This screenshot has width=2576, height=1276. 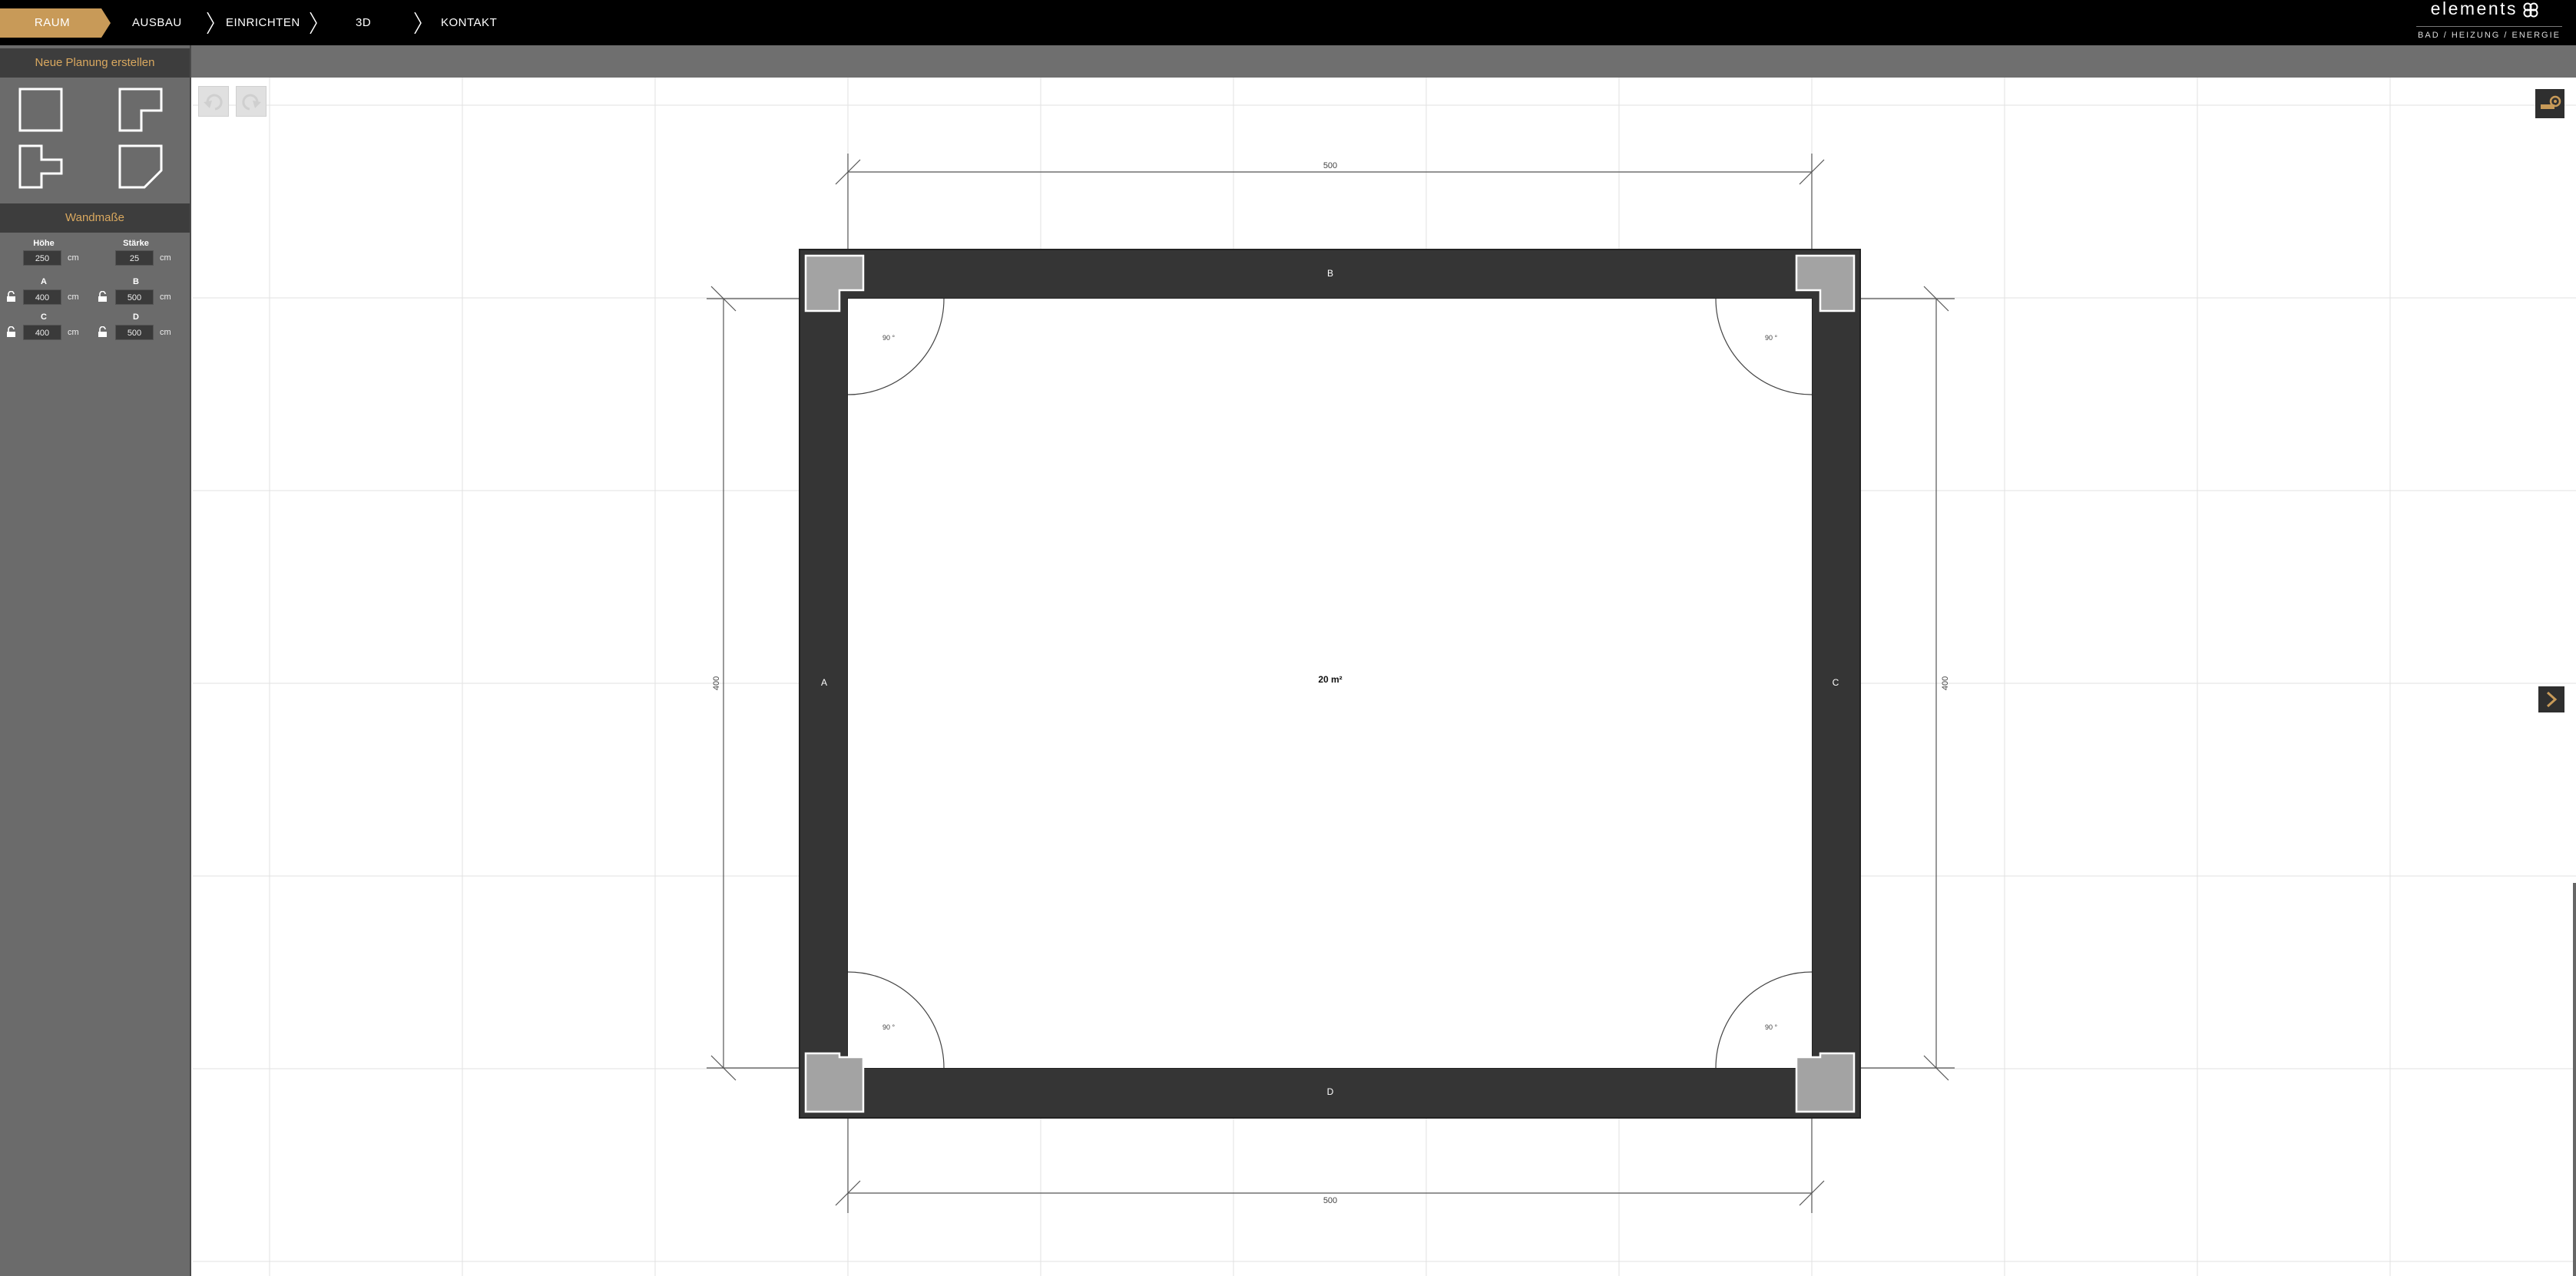 I want to click on wall-d-marker: D, so click(x=1330, y=1091).